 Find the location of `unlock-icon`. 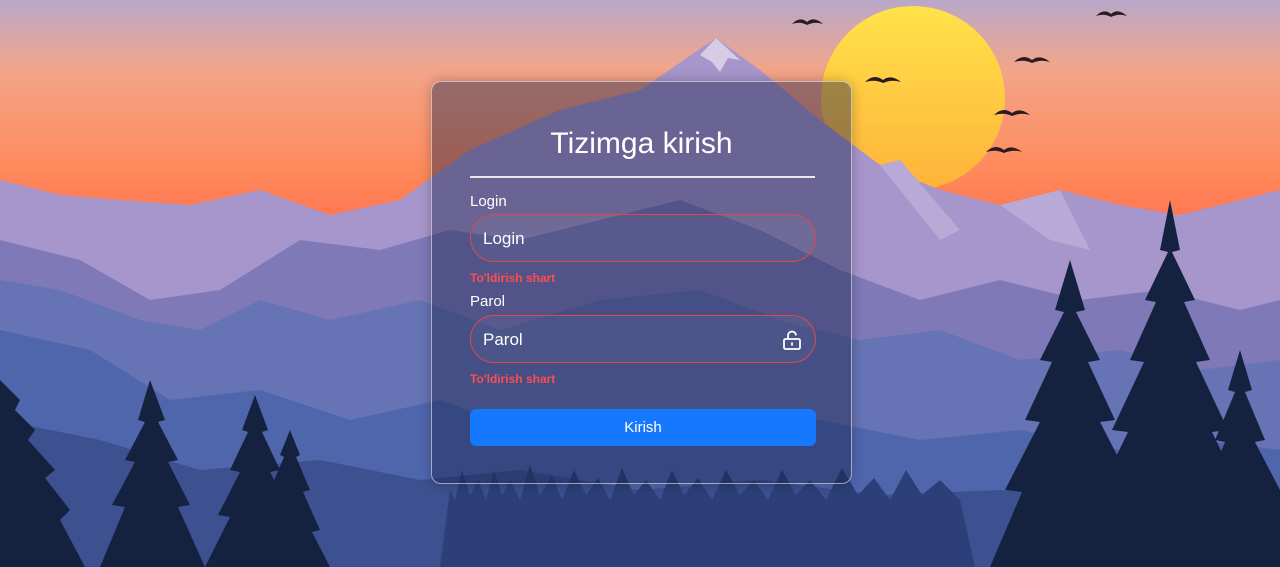

unlock-icon is located at coordinates (792, 340).